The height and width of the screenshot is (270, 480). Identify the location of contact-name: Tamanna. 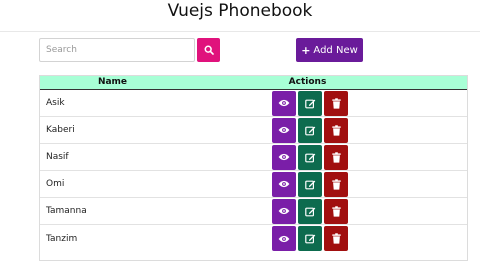
(66, 211).